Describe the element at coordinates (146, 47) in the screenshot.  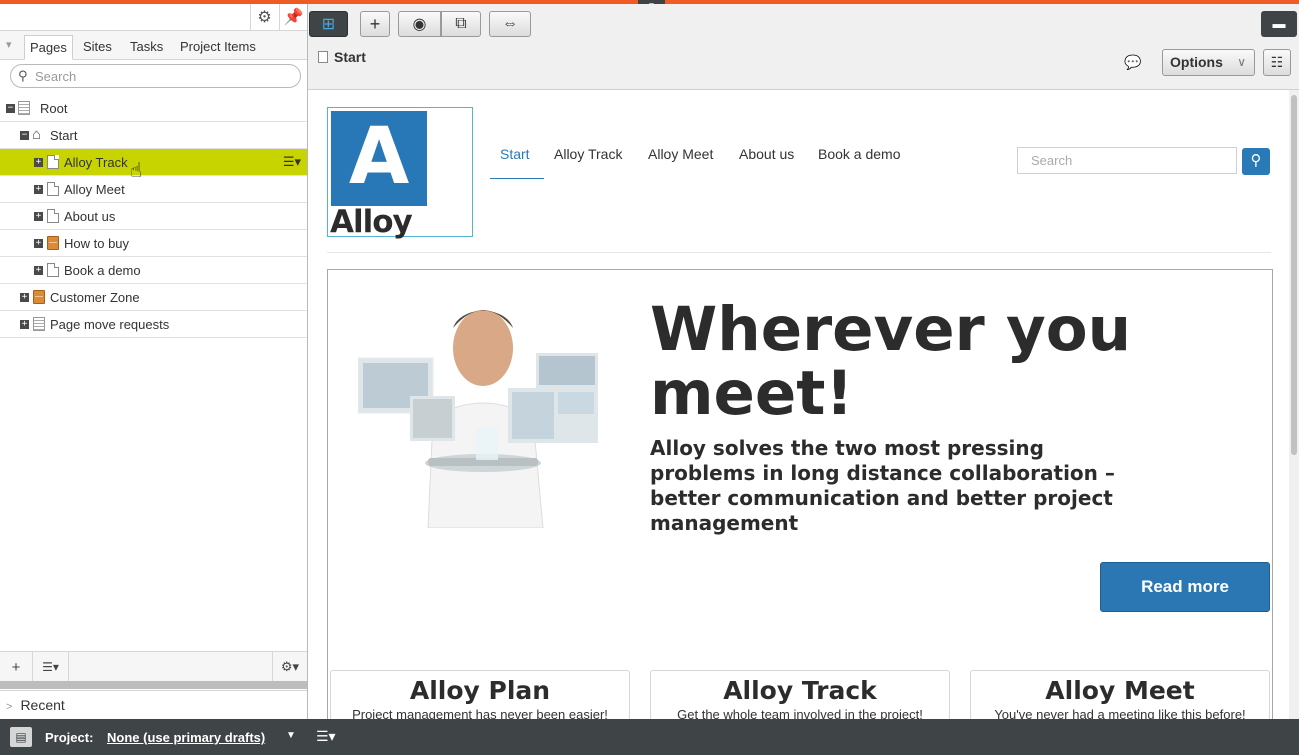
I see `tab-tasks: Tasks` at that location.